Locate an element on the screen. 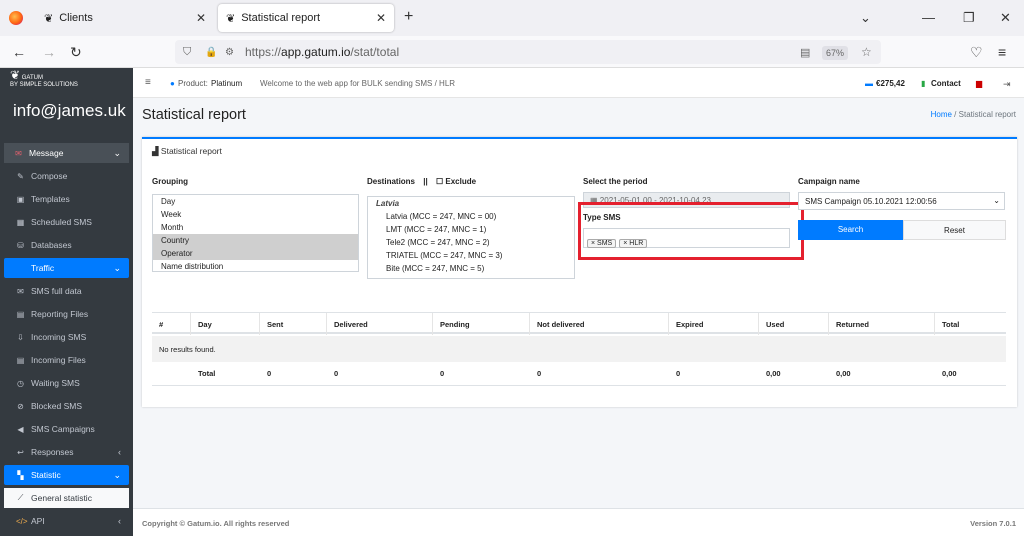 This screenshot has width=1024, height=536. column-header: Total is located at coordinates (950, 324).